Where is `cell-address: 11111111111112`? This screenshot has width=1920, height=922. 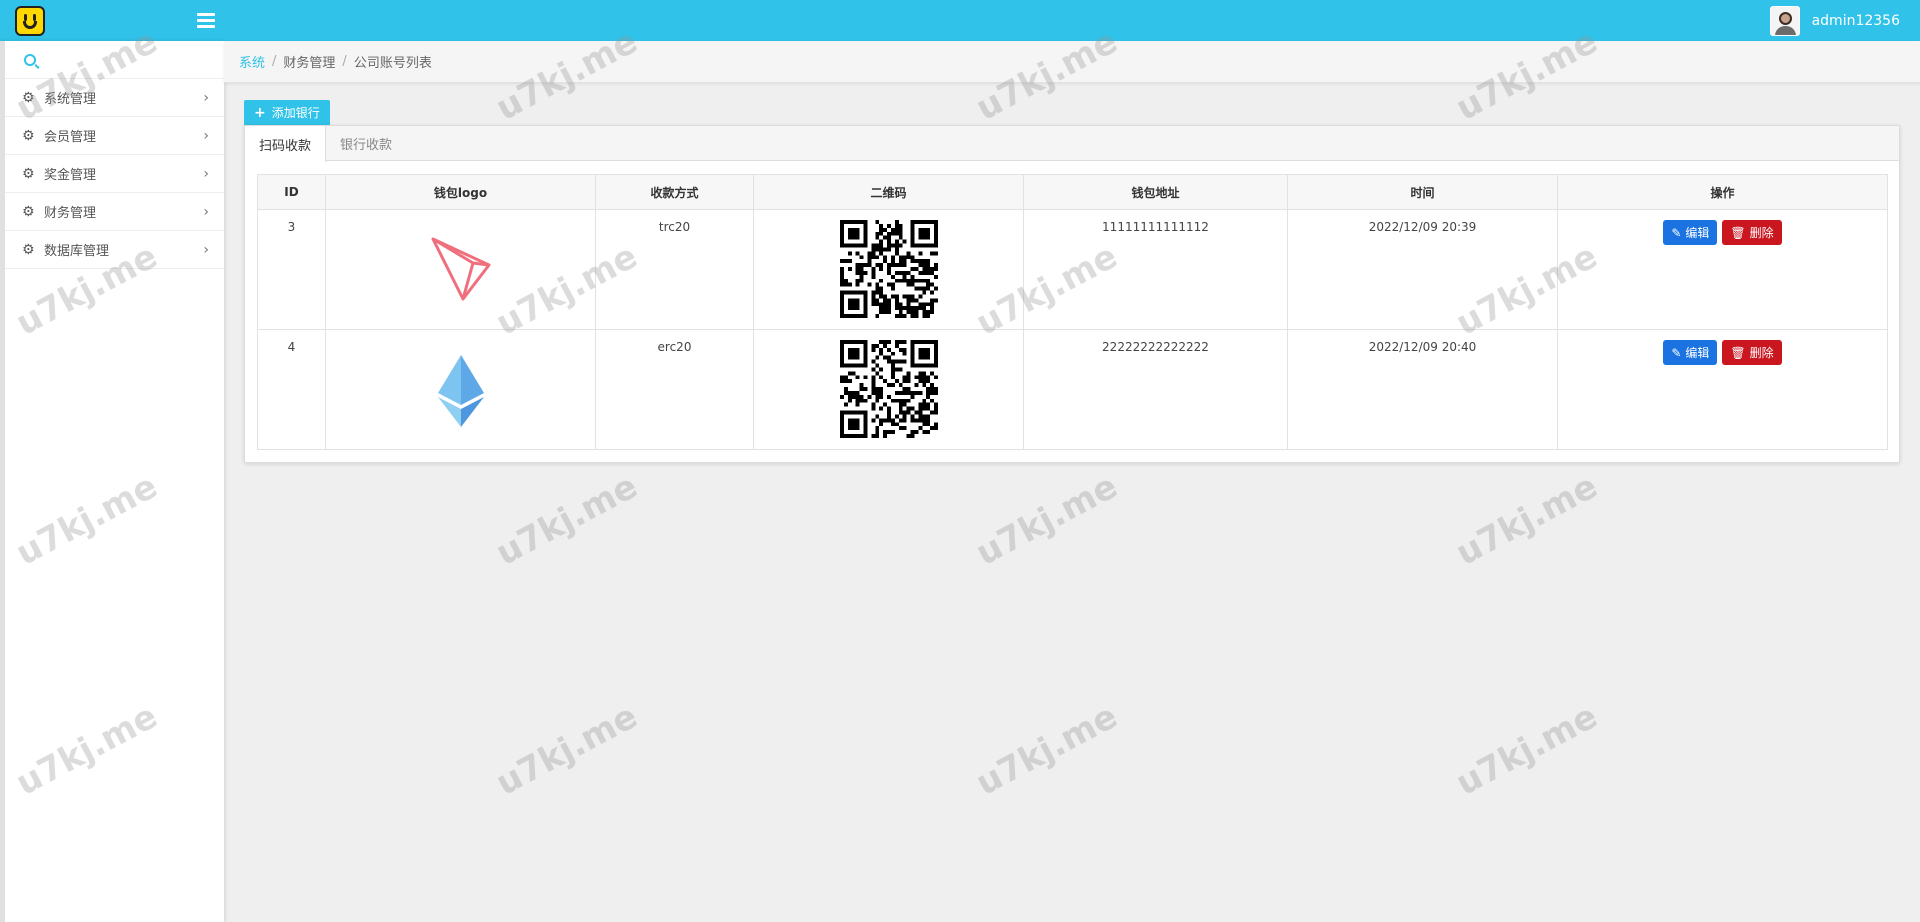
cell-address: 11111111111112 is located at coordinates (1155, 269).